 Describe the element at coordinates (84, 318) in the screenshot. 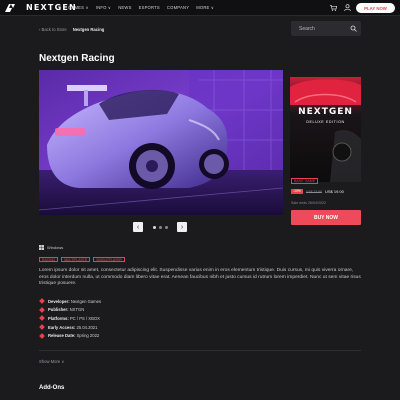

I see `fact-value: PC / PS / XBOX` at that location.